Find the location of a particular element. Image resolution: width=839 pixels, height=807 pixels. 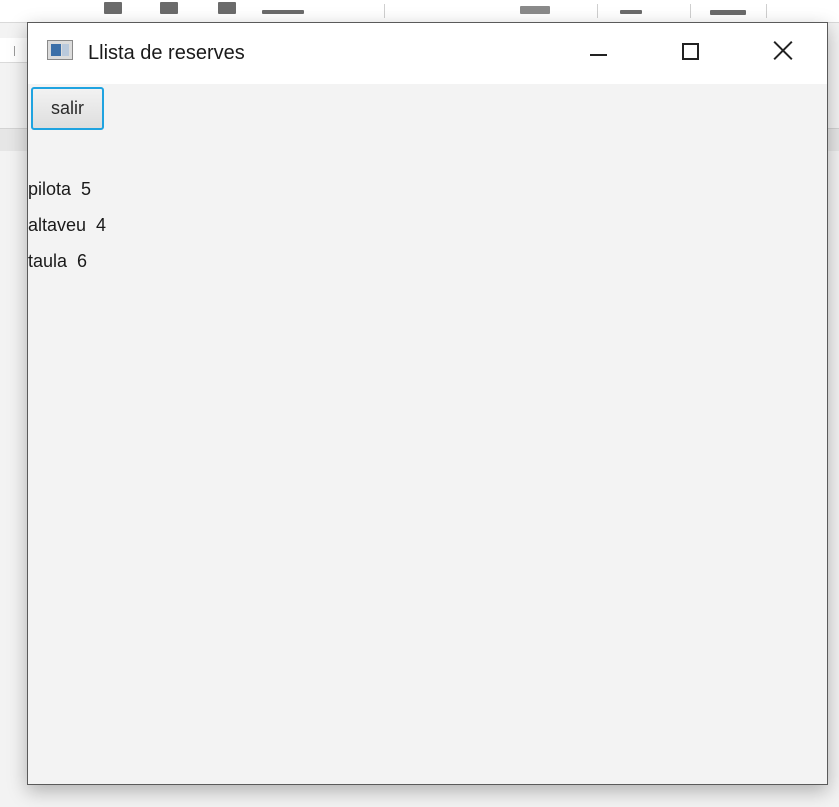

background-ruler is located at coordinates (15, 50).